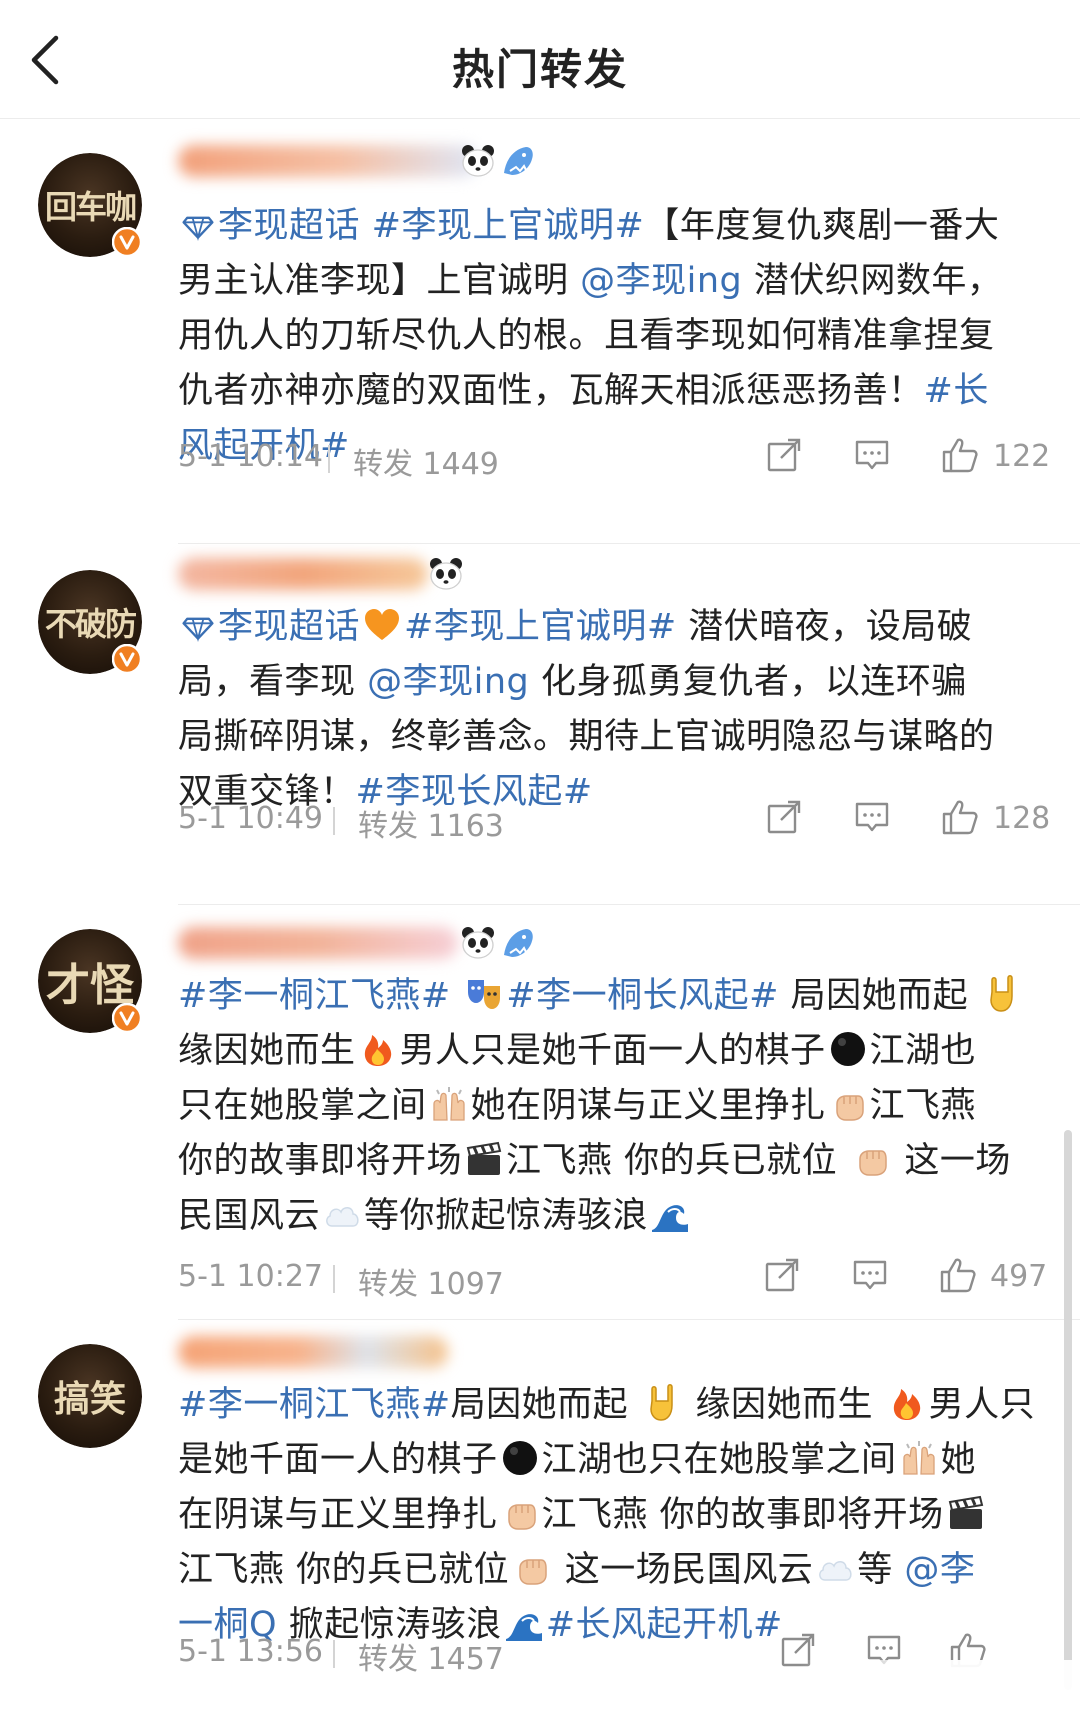 The width and height of the screenshot is (1080, 1733). Describe the element at coordinates (484, 994) in the screenshot. I see `theater-masks-icon` at that location.